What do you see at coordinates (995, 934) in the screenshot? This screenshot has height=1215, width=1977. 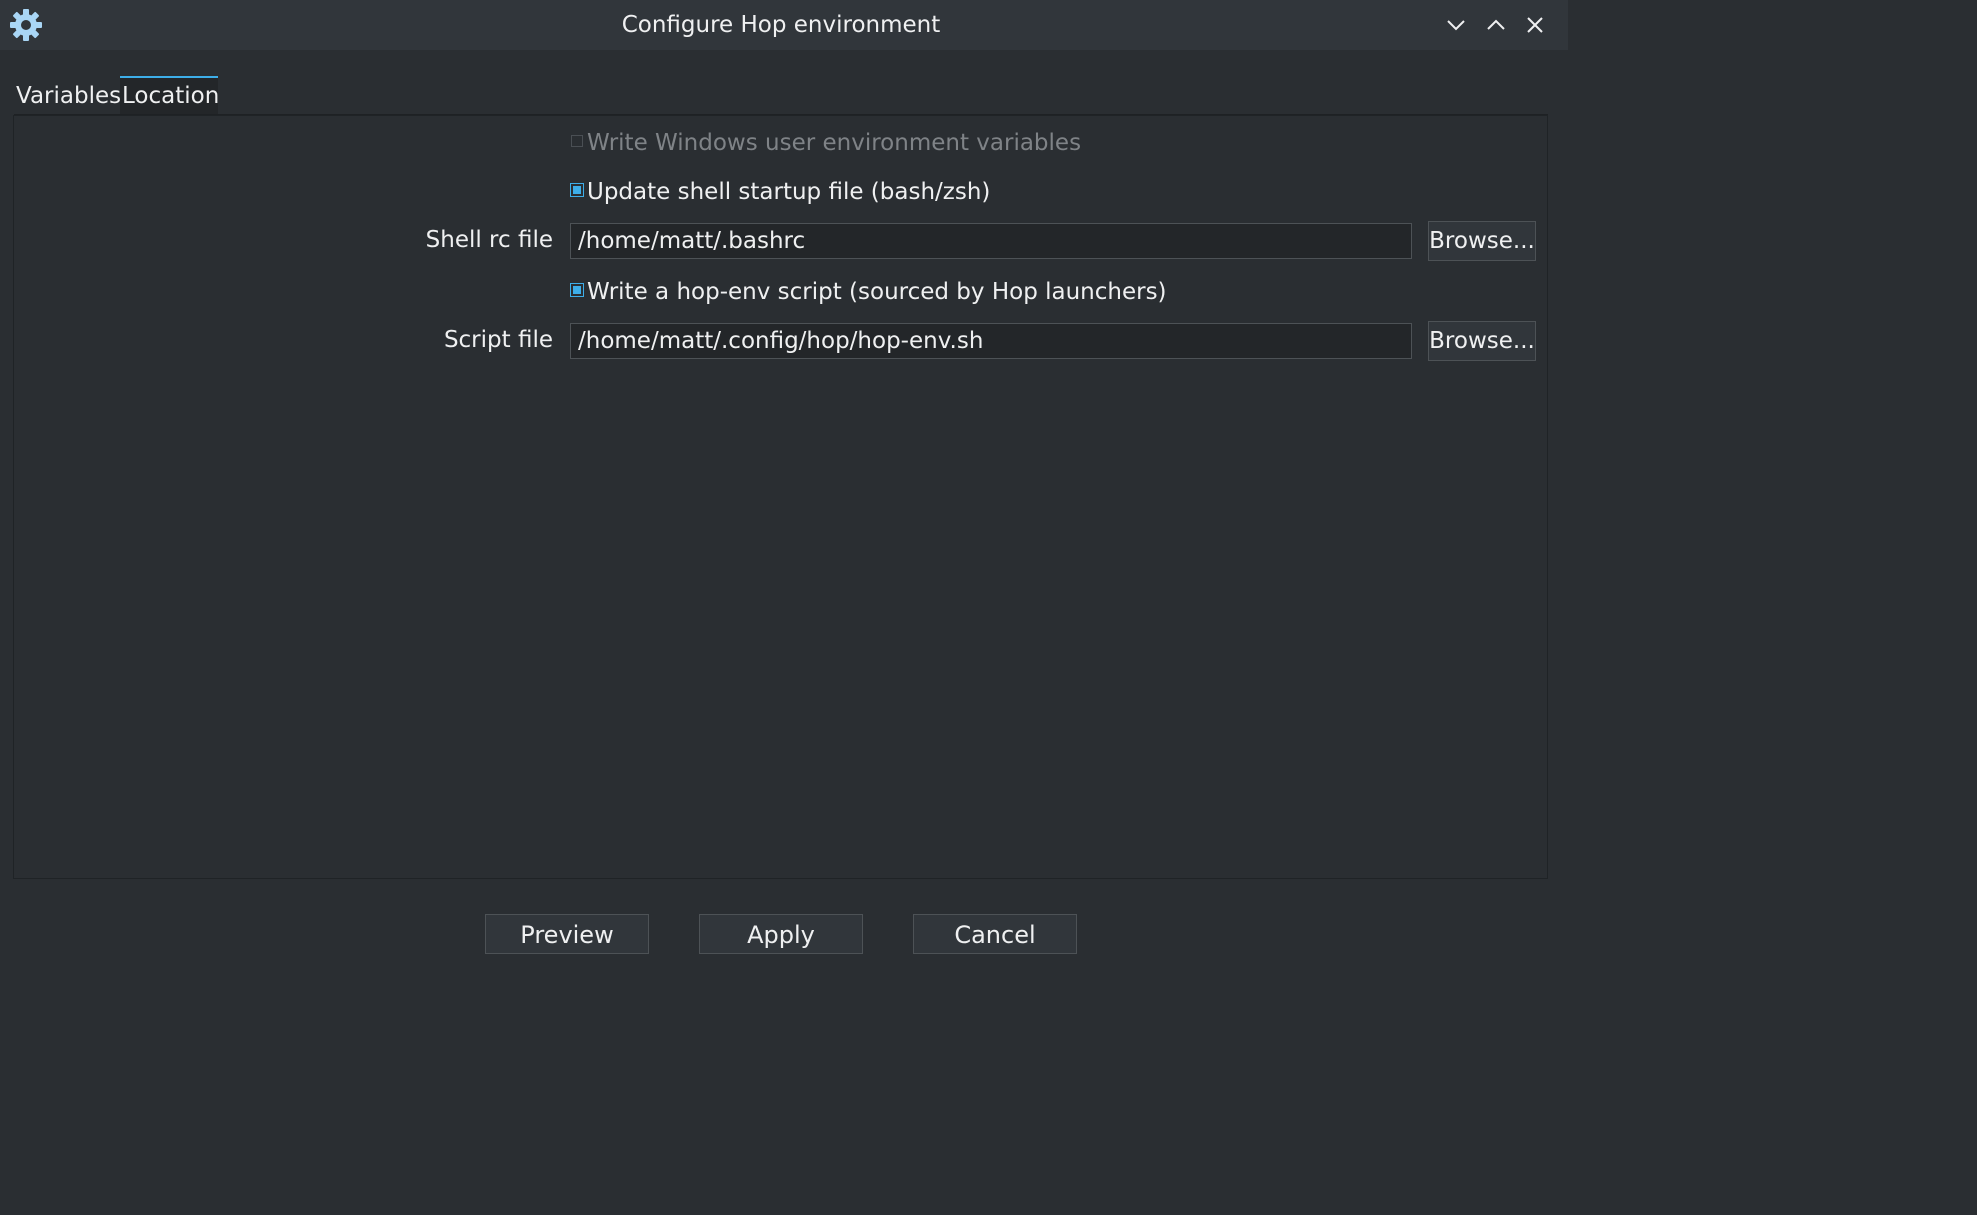 I see `cancel-button: Cancel` at bounding box center [995, 934].